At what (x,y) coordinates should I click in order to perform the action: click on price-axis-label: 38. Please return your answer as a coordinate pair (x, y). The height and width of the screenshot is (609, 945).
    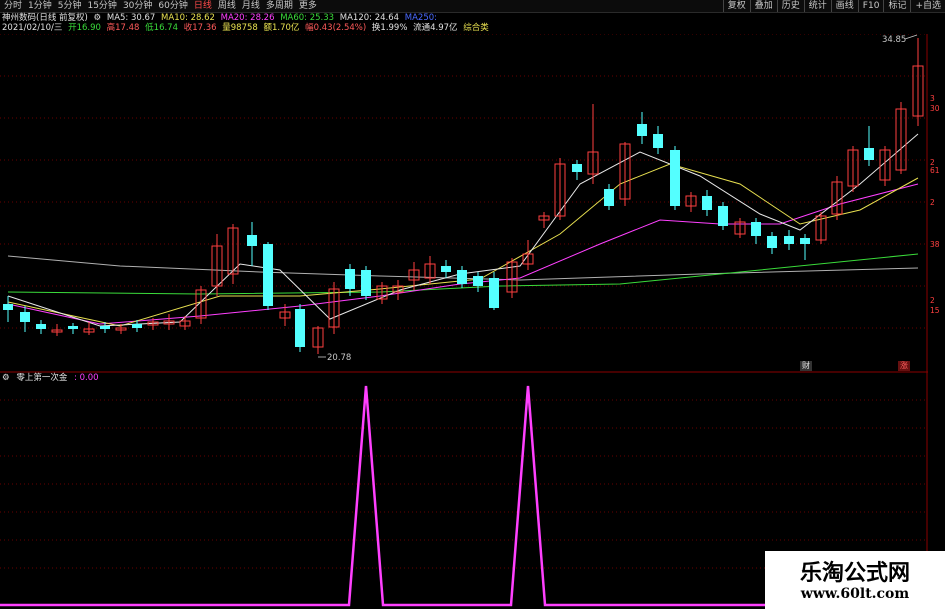
    Looking at the image, I should click on (935, 244).